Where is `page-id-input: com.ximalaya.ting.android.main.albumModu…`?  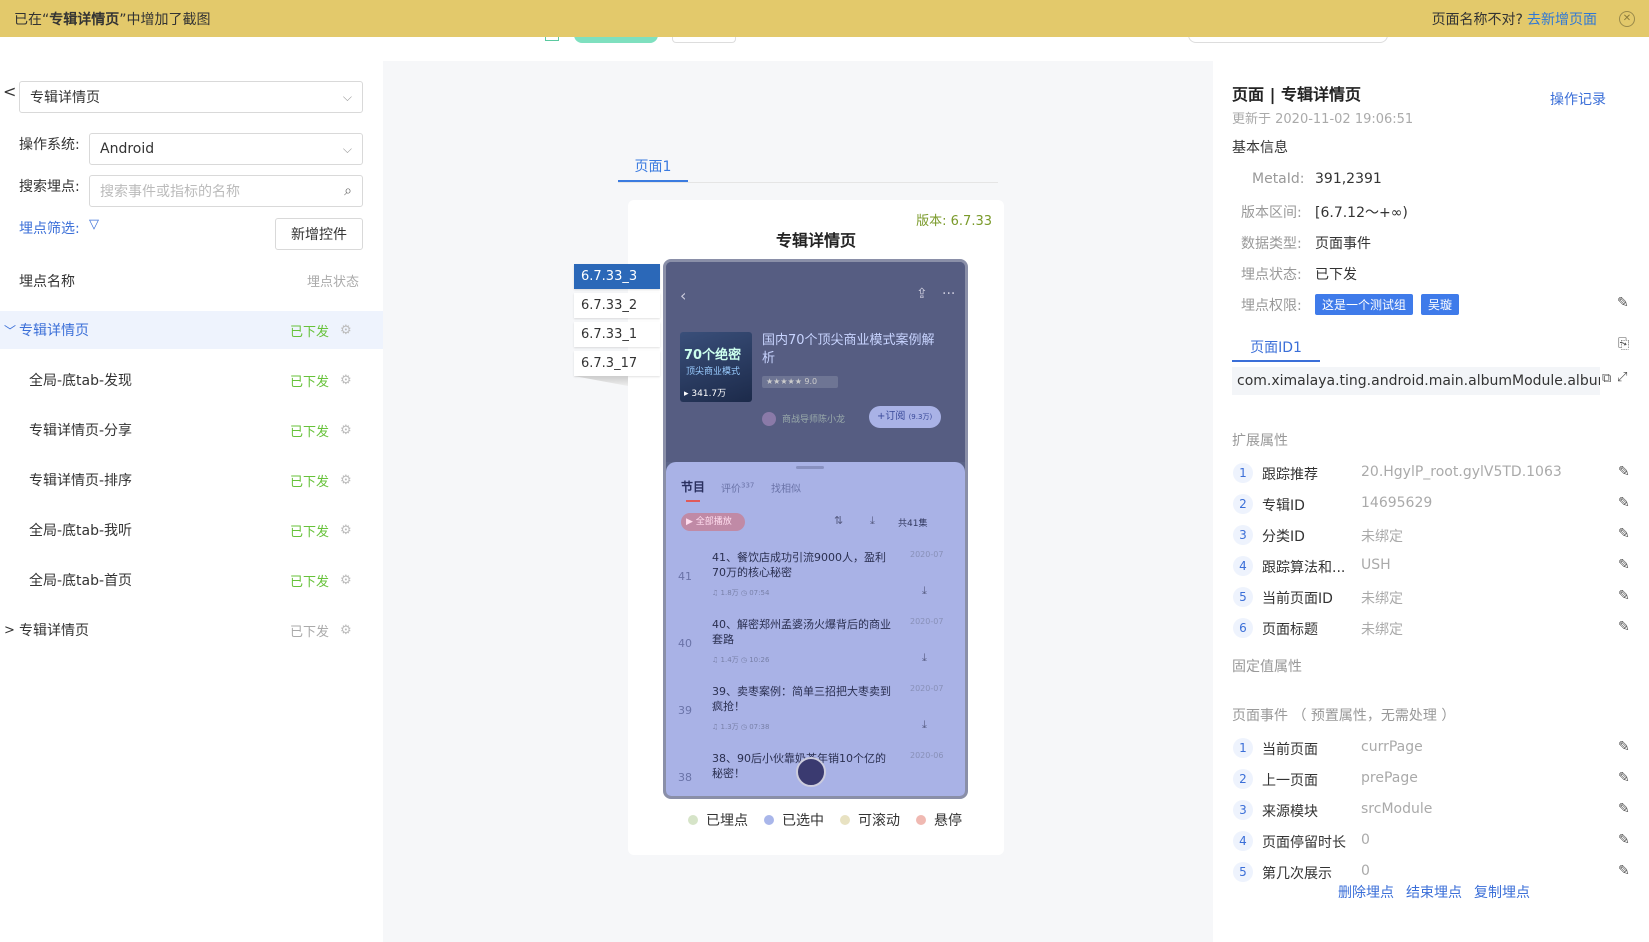 page-id-input: com.ximalaya.ting.android.main.albumModu… is located at coordinates (1416, 381).